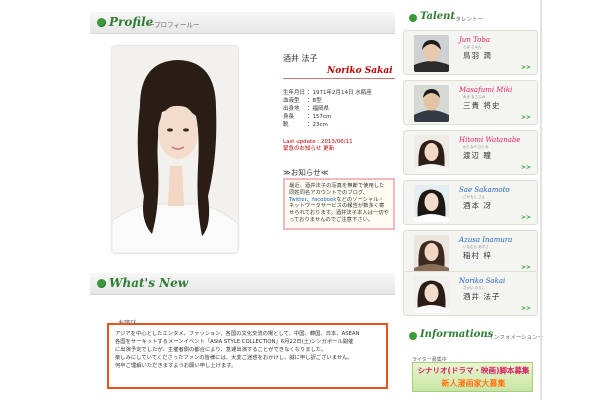 The width and height of the screenshot is (610, 400). I want to click on detail-label: 身長, so click(289, 117).